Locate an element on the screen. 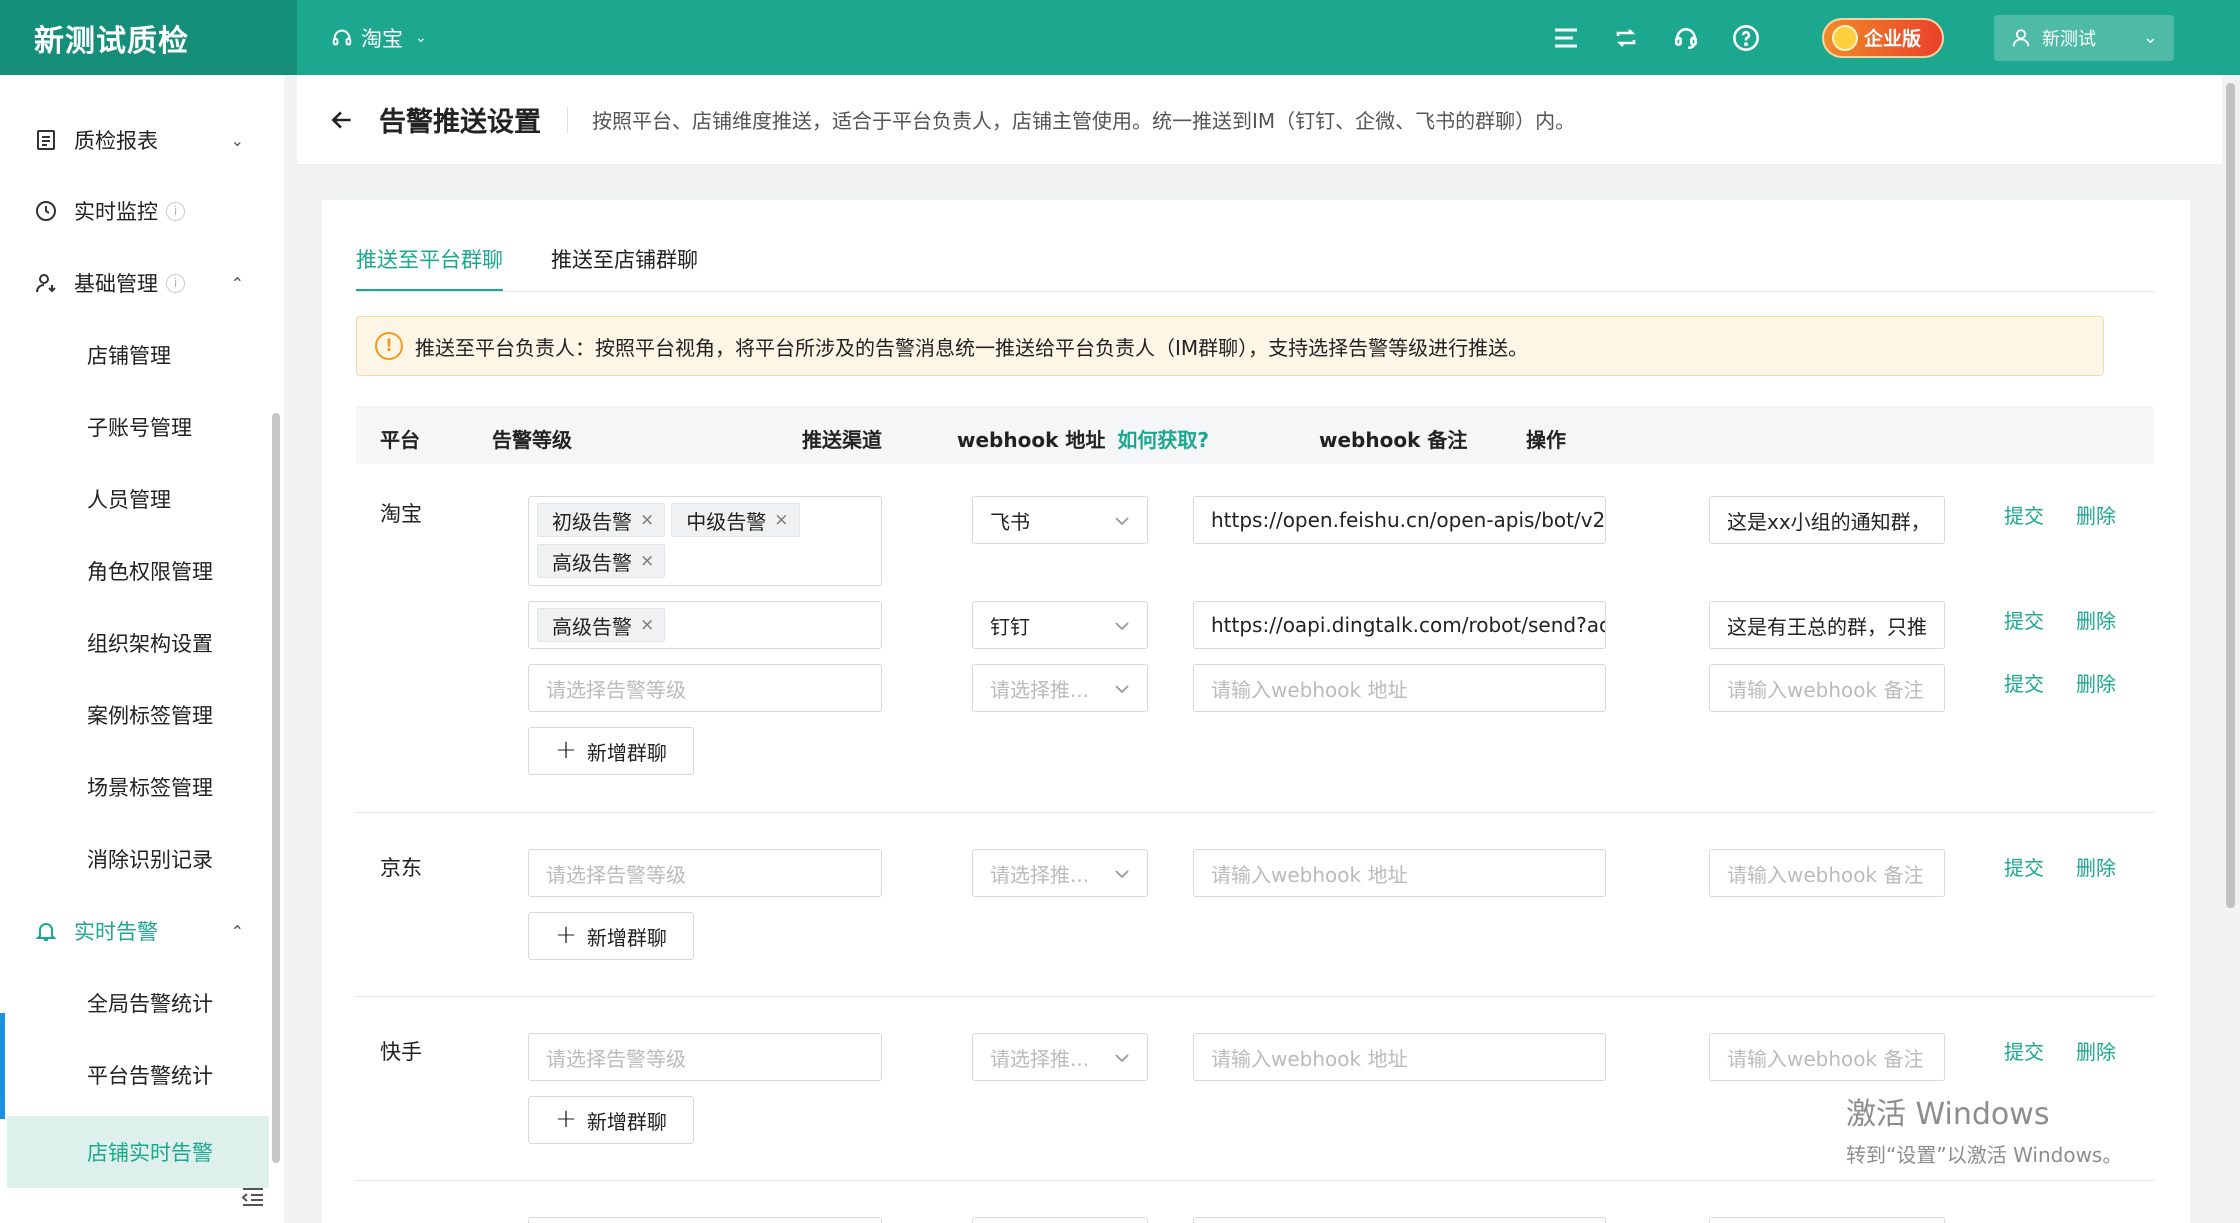 The height and width of the screenshot is (1223, 2240). chevron-up-icon: ⌃ is located at coordinates (237, 931).